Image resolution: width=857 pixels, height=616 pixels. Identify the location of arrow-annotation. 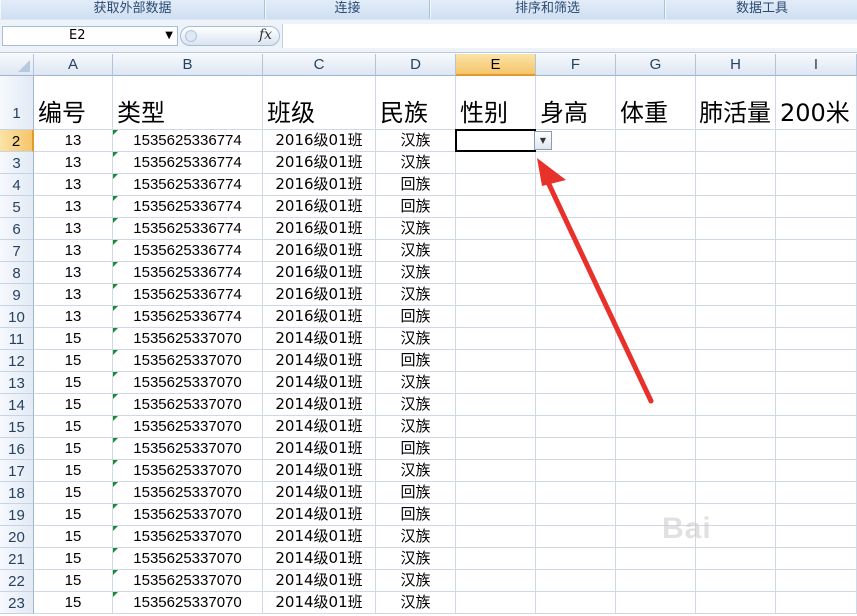
(595, 281).